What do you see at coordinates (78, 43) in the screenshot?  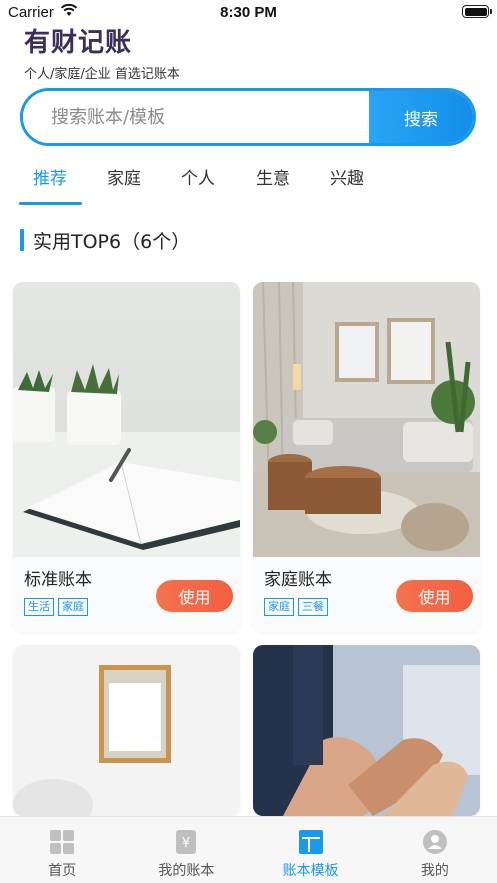 I see `app-title: 有财记账` at bounding box center [78, 43].